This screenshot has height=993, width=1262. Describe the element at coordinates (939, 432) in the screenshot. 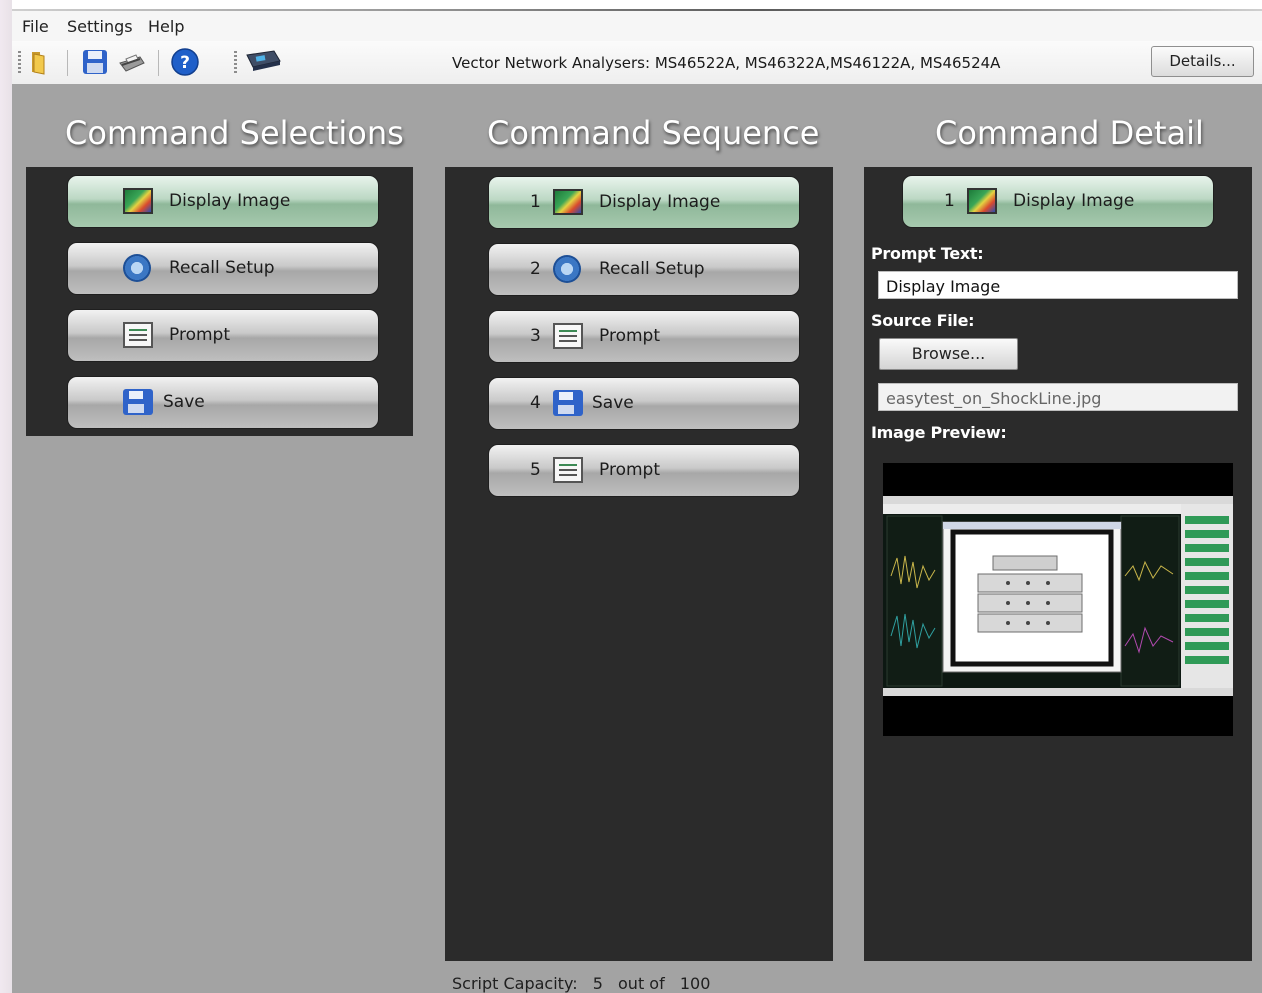

I see `image-preview-label: Image Preview:` at that location.